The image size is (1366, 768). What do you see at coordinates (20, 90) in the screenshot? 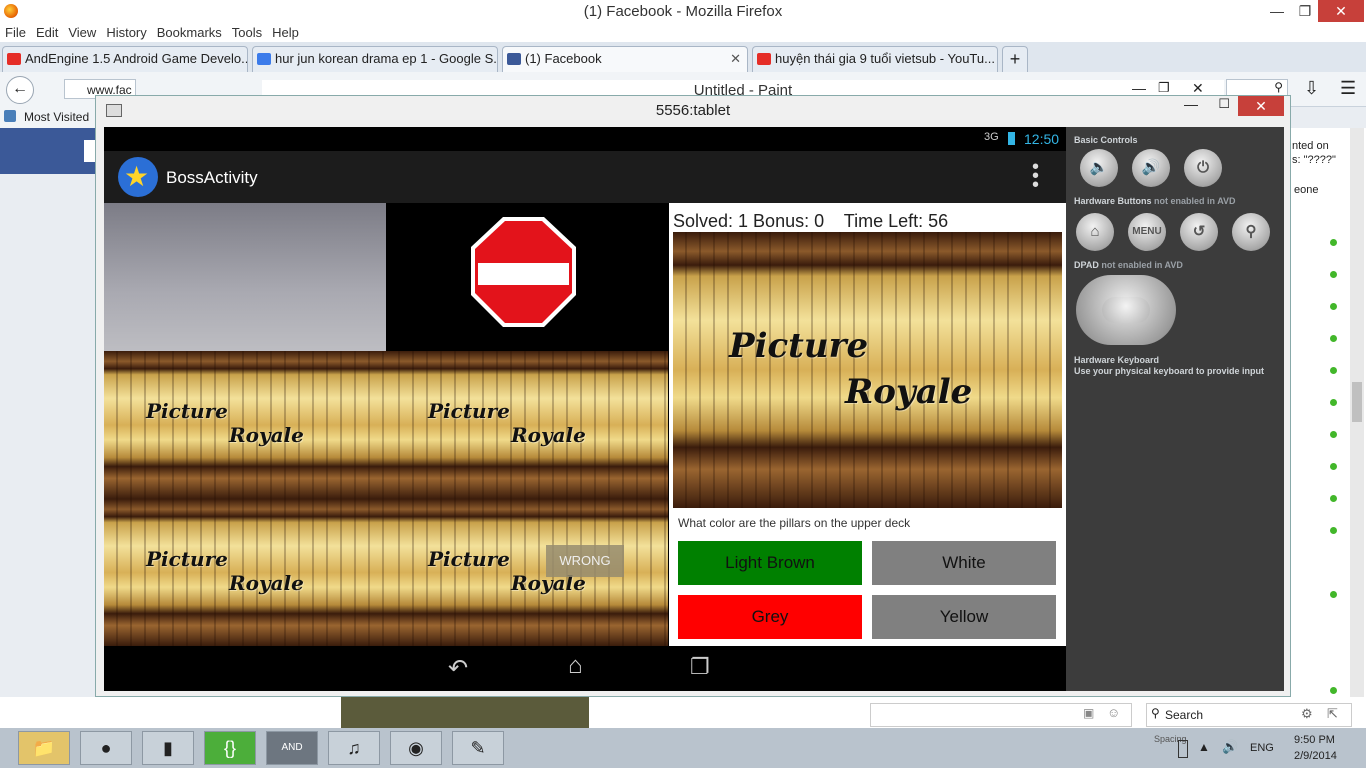
I see `back-button: ←` at bounding box center [20, 90].